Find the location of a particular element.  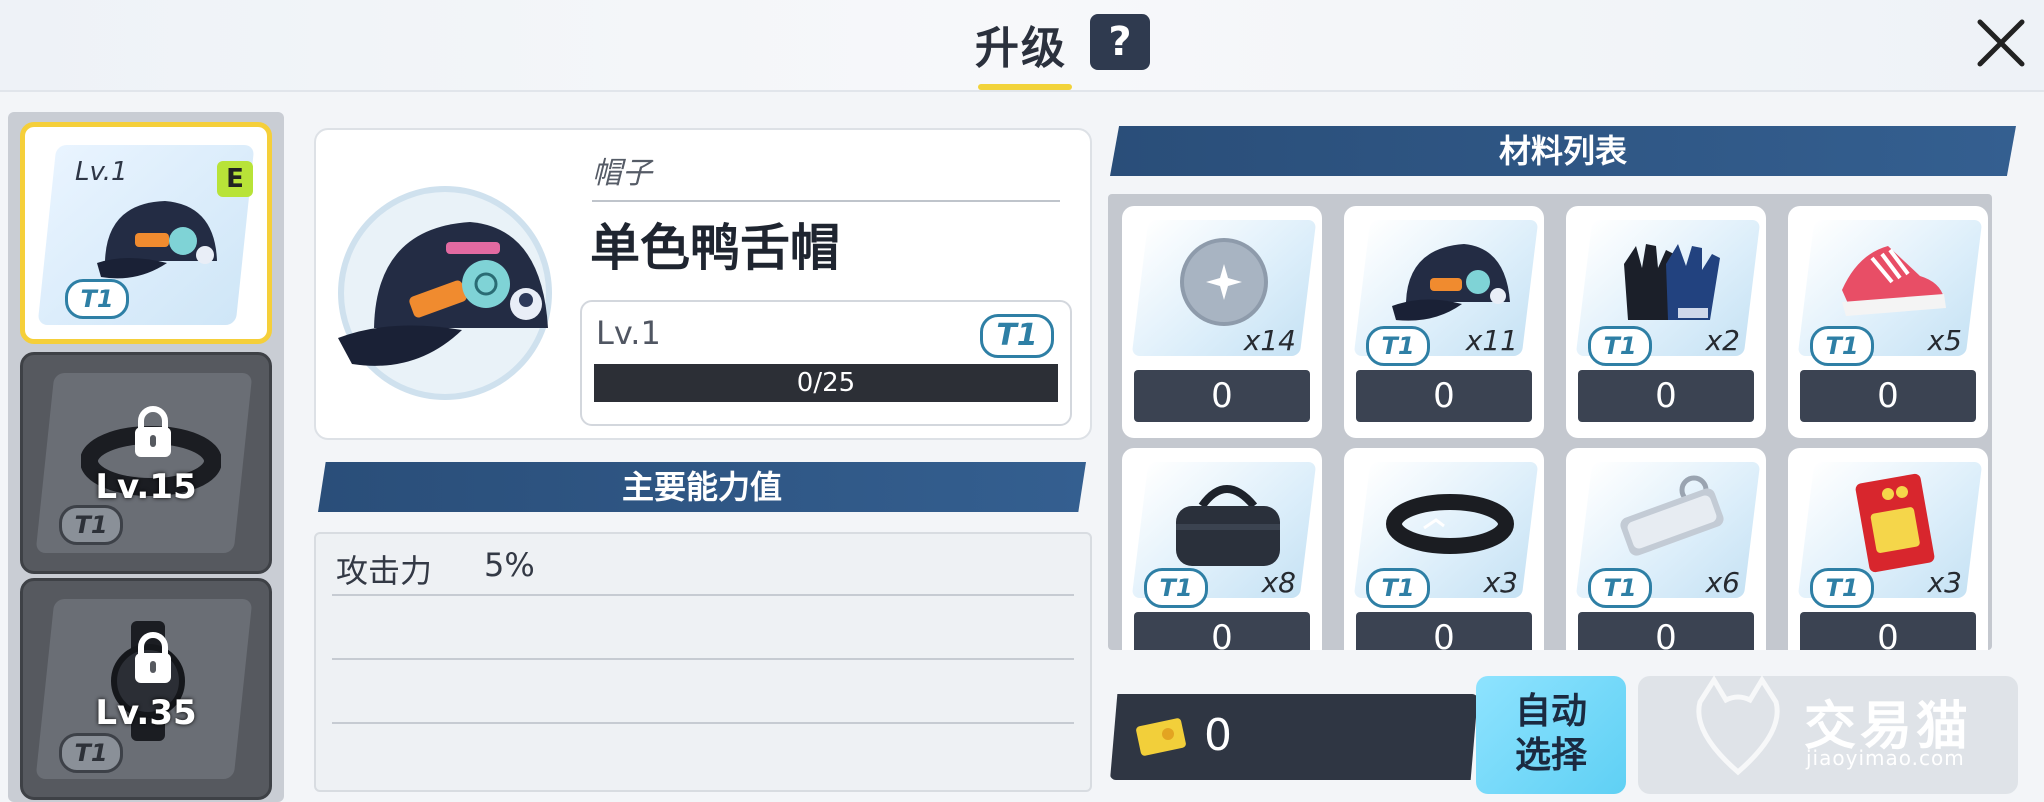

item-tier-badge: T1 is located at coordinates (1017, 336).